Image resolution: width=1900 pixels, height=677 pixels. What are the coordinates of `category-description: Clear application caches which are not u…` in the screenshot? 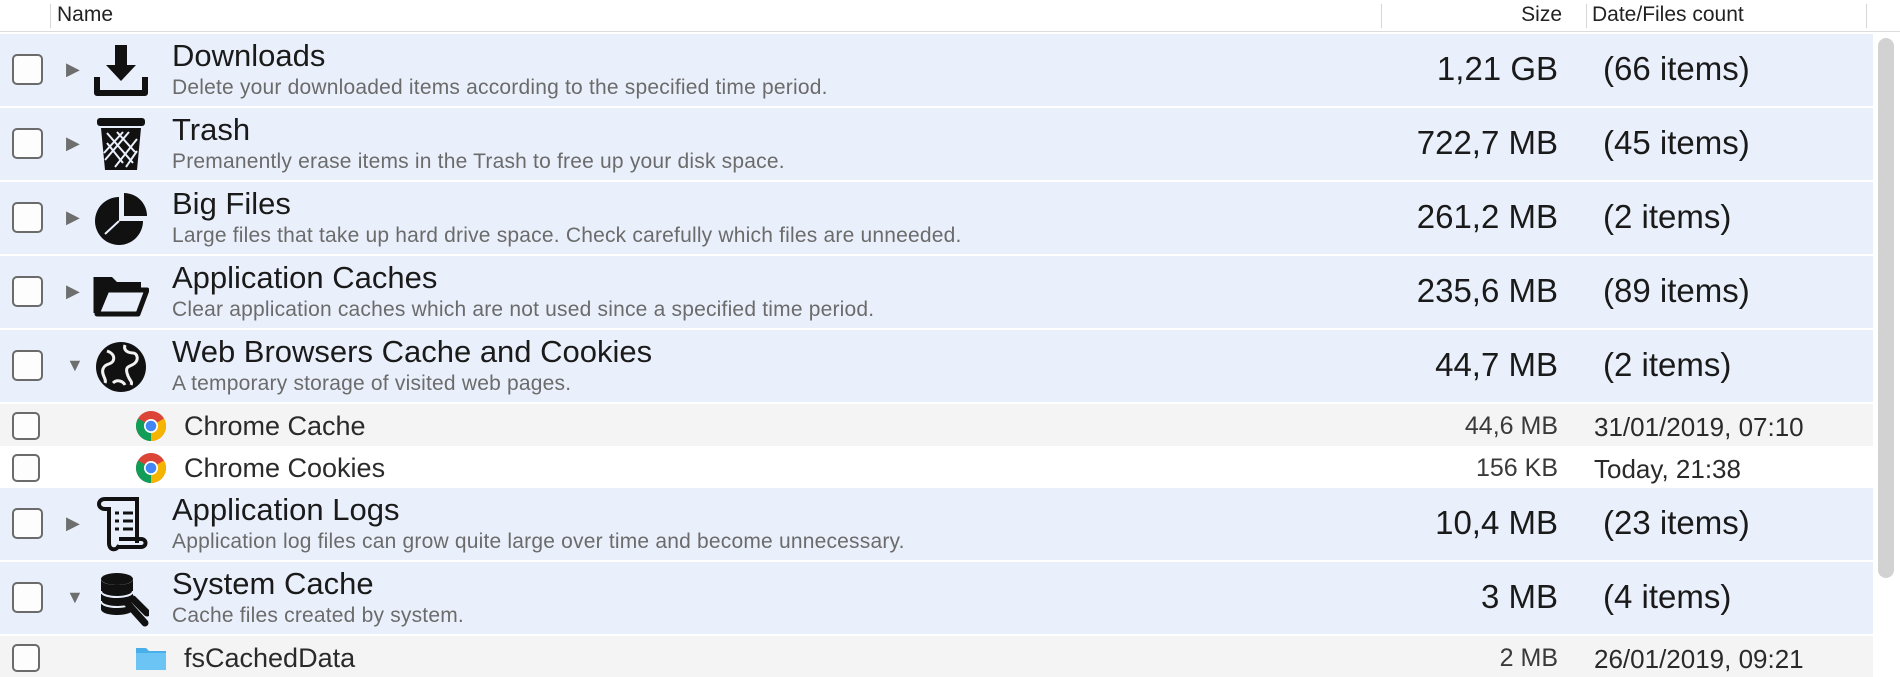 It's located at (523, 309).